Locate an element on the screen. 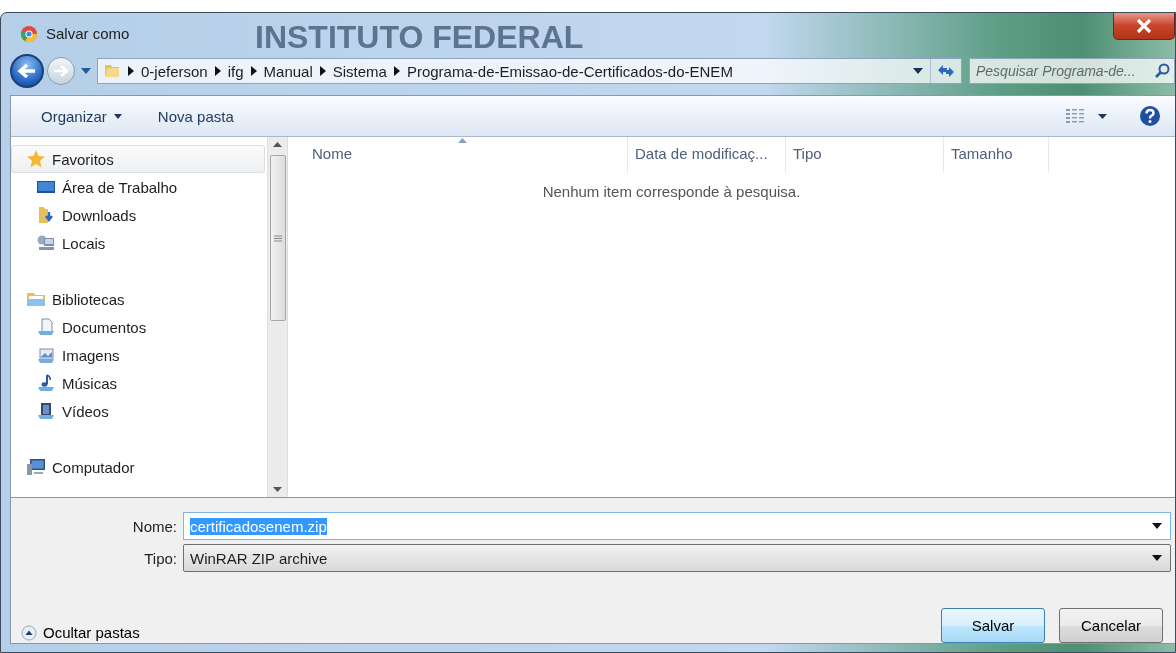 The width and height of the screenshot is (1176, 653). column-header: Nome is located at coordinates (458, 155).